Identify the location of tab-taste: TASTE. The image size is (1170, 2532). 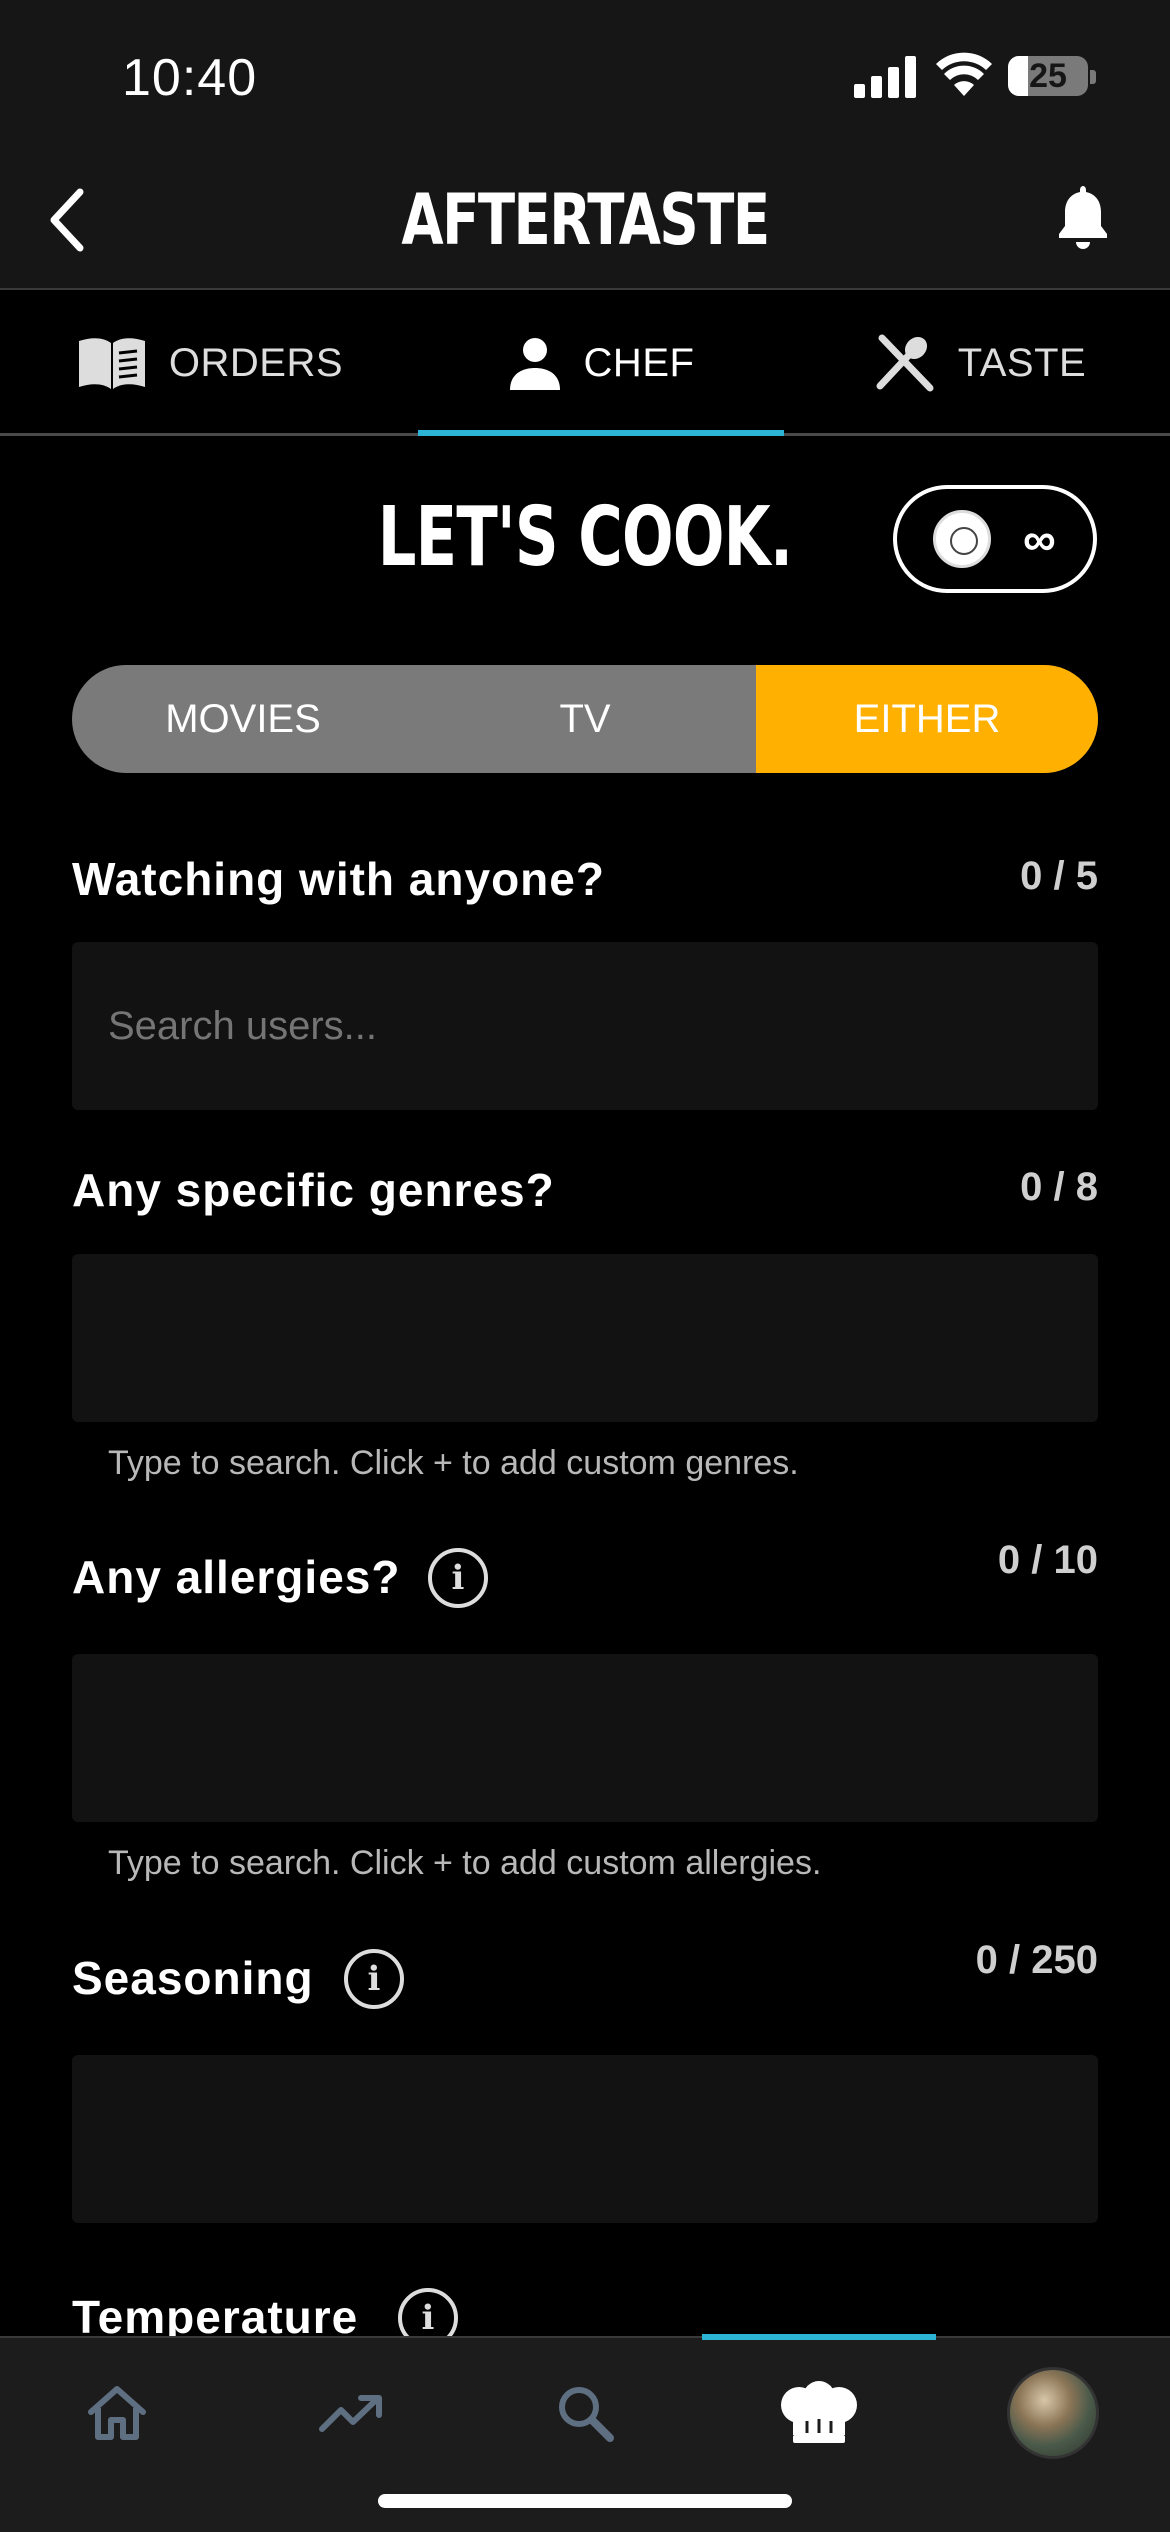
(980, 363).